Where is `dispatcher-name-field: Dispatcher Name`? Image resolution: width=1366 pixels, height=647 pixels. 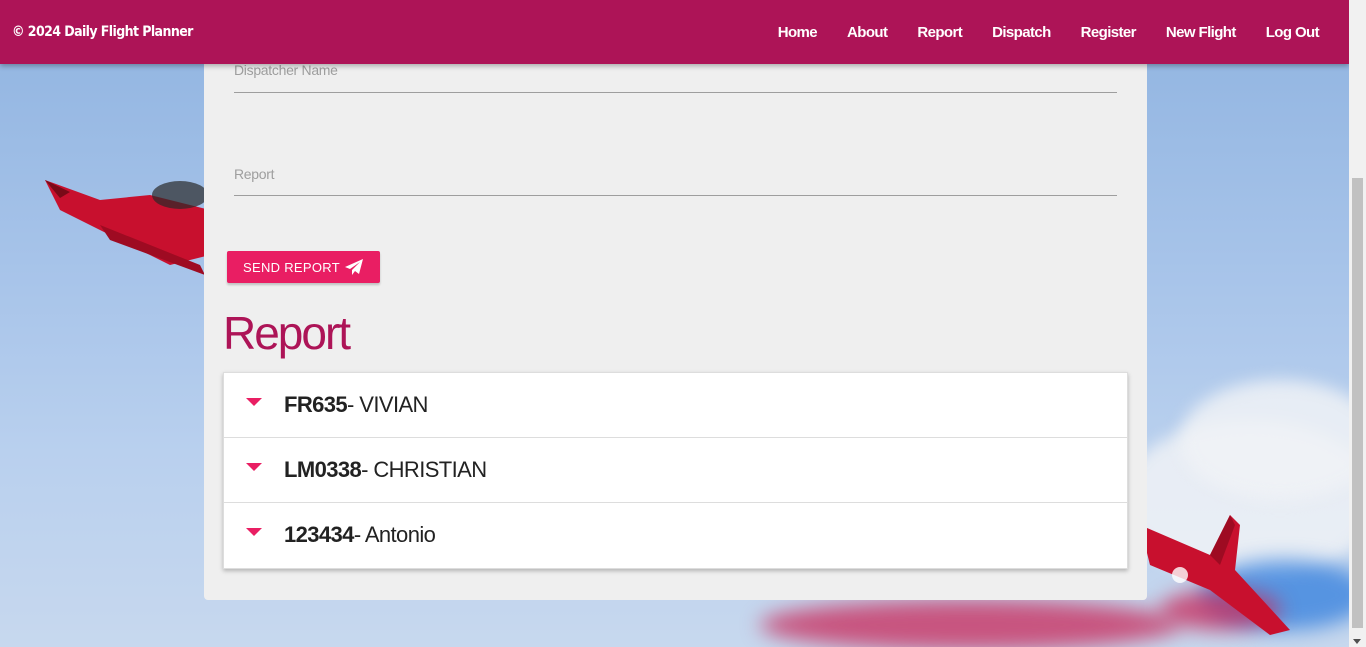
dispatcher-name-field: Dispatcher Name is located at coordinates (675, 77).